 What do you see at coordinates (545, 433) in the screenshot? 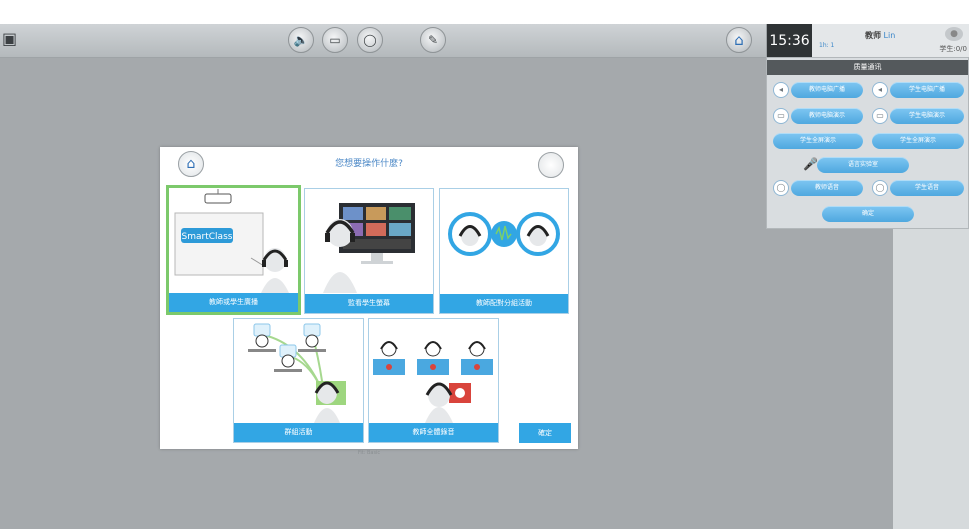
I see `ok-button: 確定` at bounding box center [545, 433].